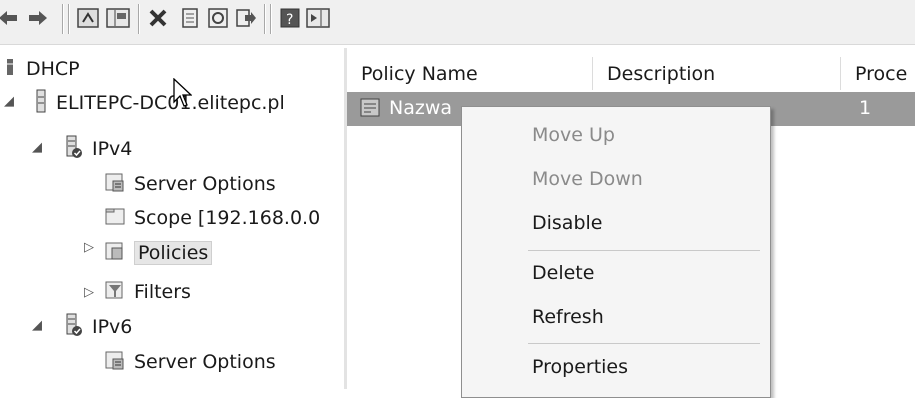 The image size is (915, 398). What do you see at coordinates (158, 18) in the screenshot?
I see `delete-icon` at bounding box center [158, 18].